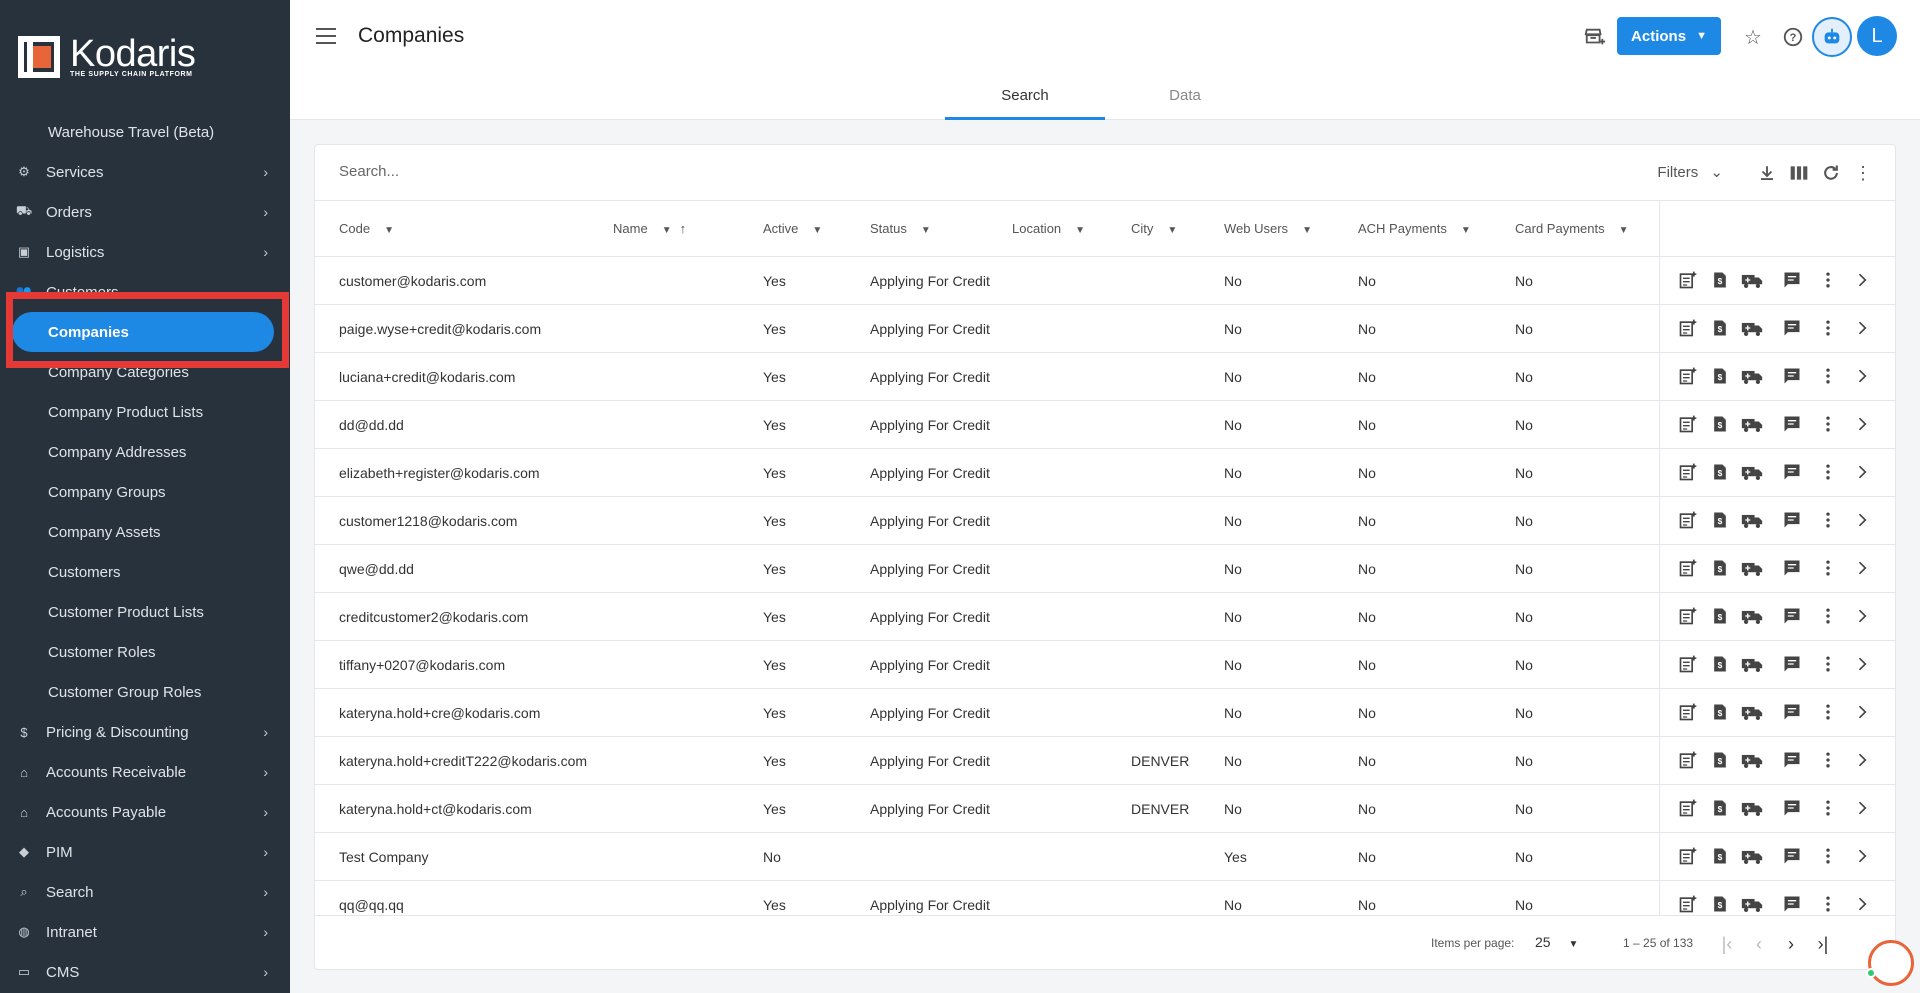 The image size is (1920, 993). Describe the element at coordinates (1767, 173) in the screenshot. I see `download-icon` at that location.